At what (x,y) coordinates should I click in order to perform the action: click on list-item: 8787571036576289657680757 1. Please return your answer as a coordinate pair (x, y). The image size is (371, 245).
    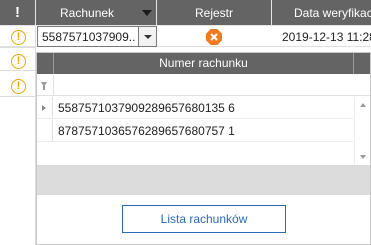
    Looking at the image, I should click on (195, 131).